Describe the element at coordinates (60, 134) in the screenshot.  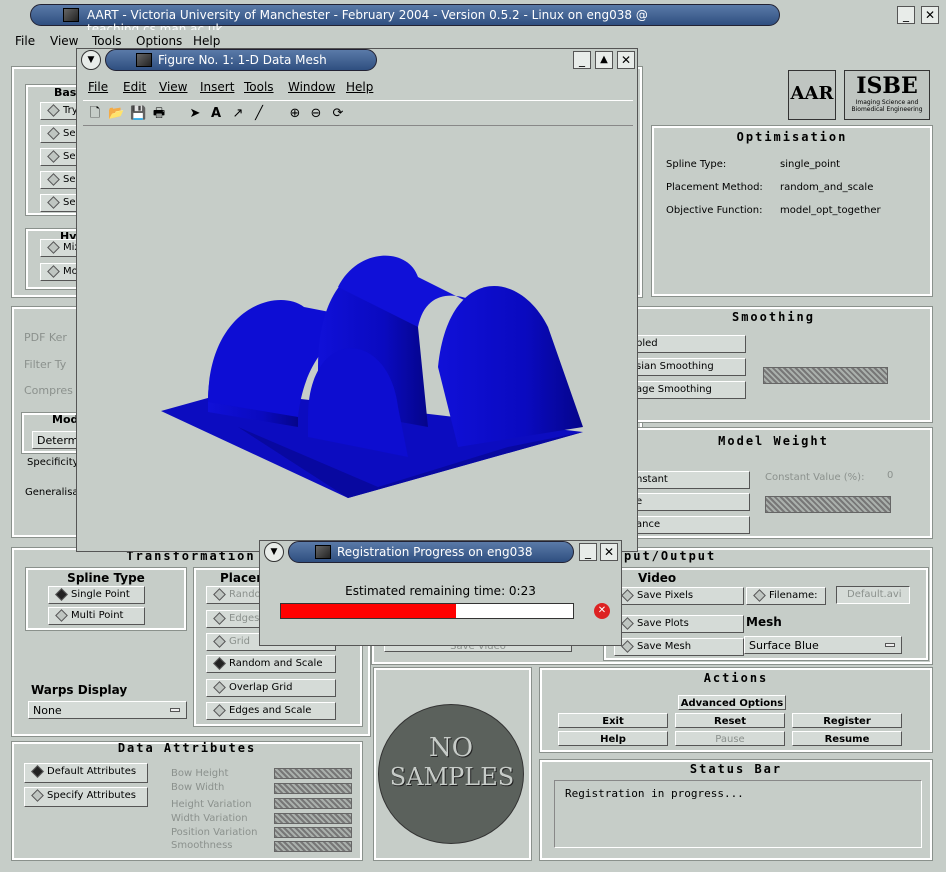
I see `basis-option-2: Seq` at that location.